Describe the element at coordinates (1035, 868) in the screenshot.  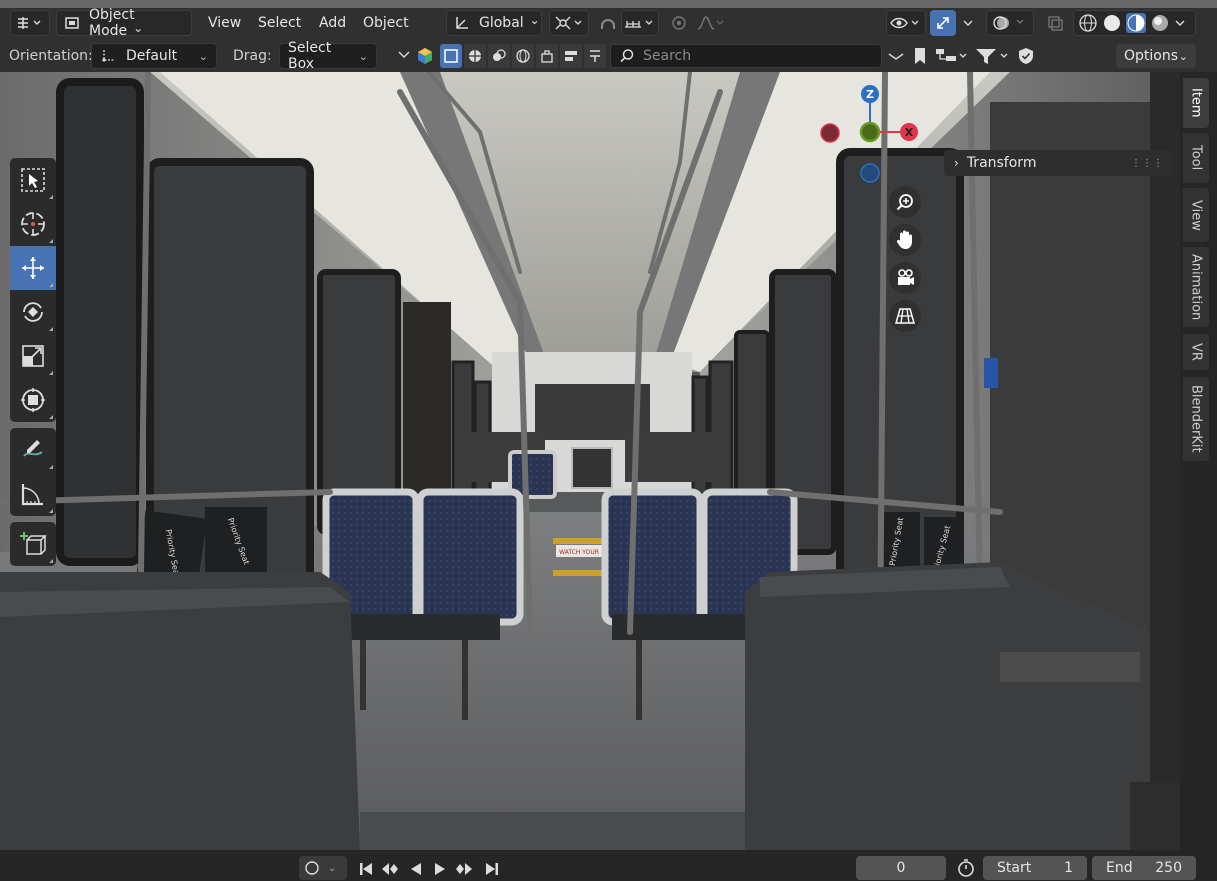
I see `start-frame-field: Start 1` at that location.